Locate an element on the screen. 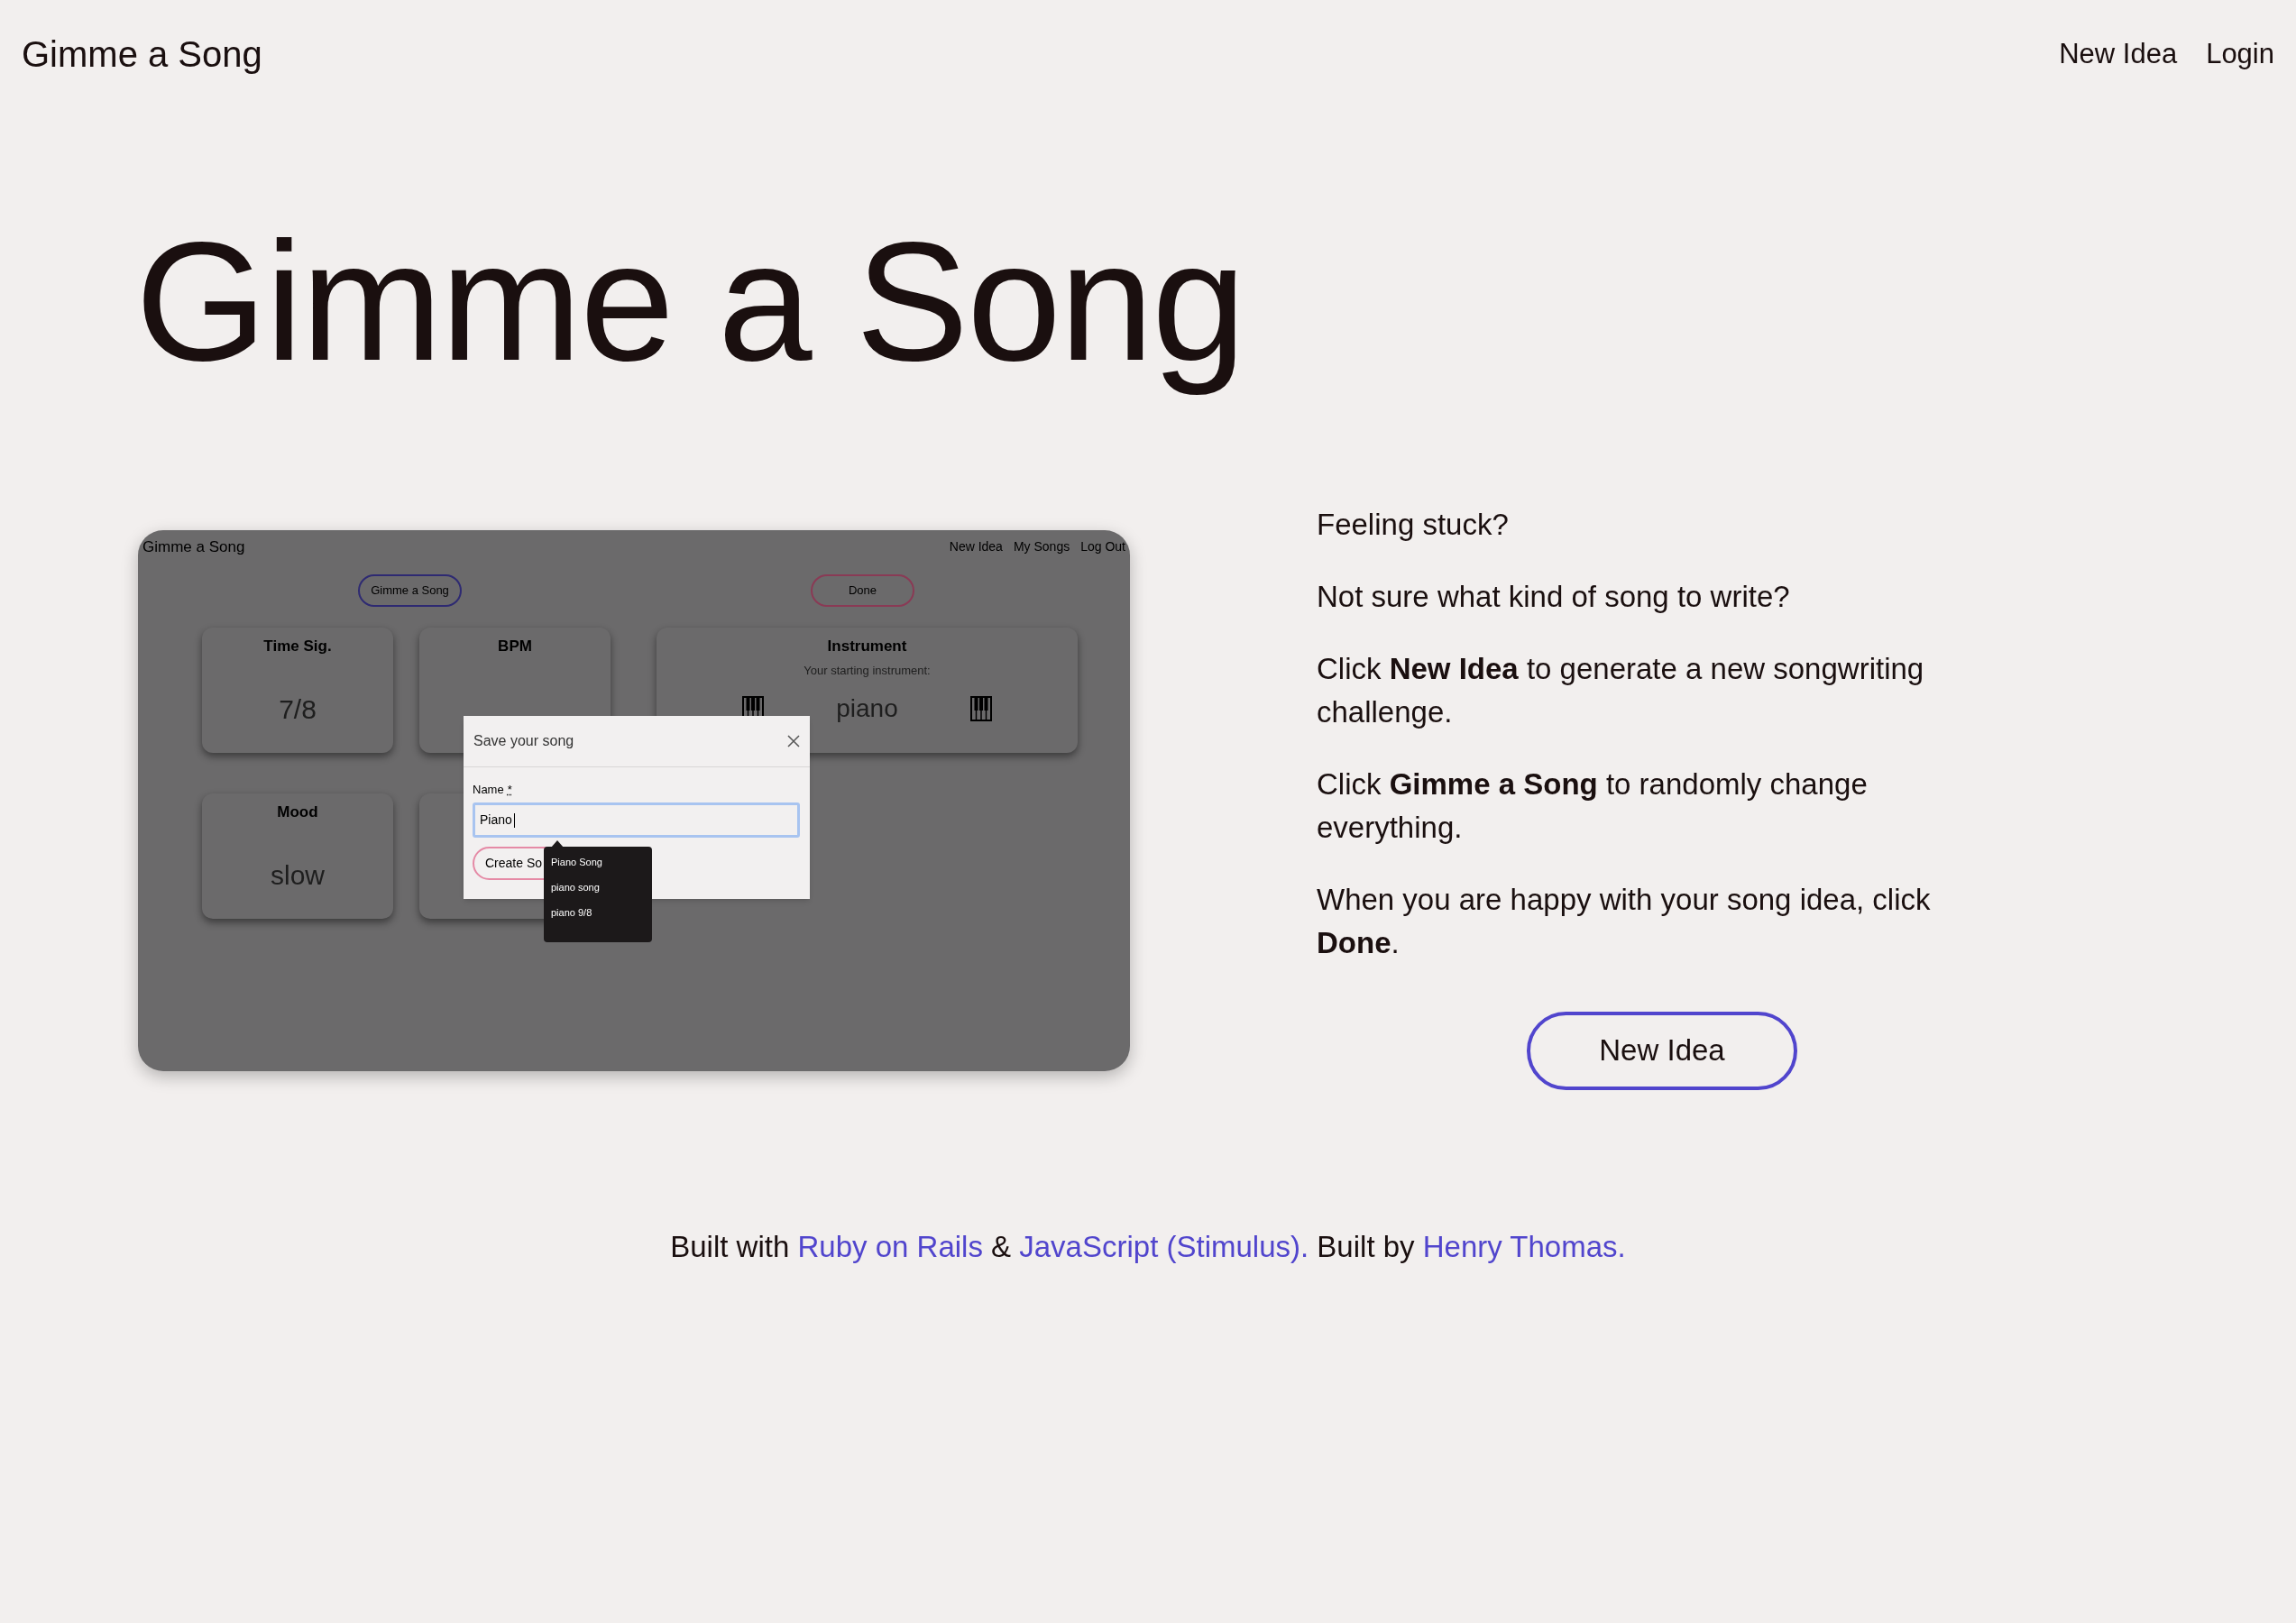  suggestion-item: piano 9/8 is located at coordinates (601, 912).